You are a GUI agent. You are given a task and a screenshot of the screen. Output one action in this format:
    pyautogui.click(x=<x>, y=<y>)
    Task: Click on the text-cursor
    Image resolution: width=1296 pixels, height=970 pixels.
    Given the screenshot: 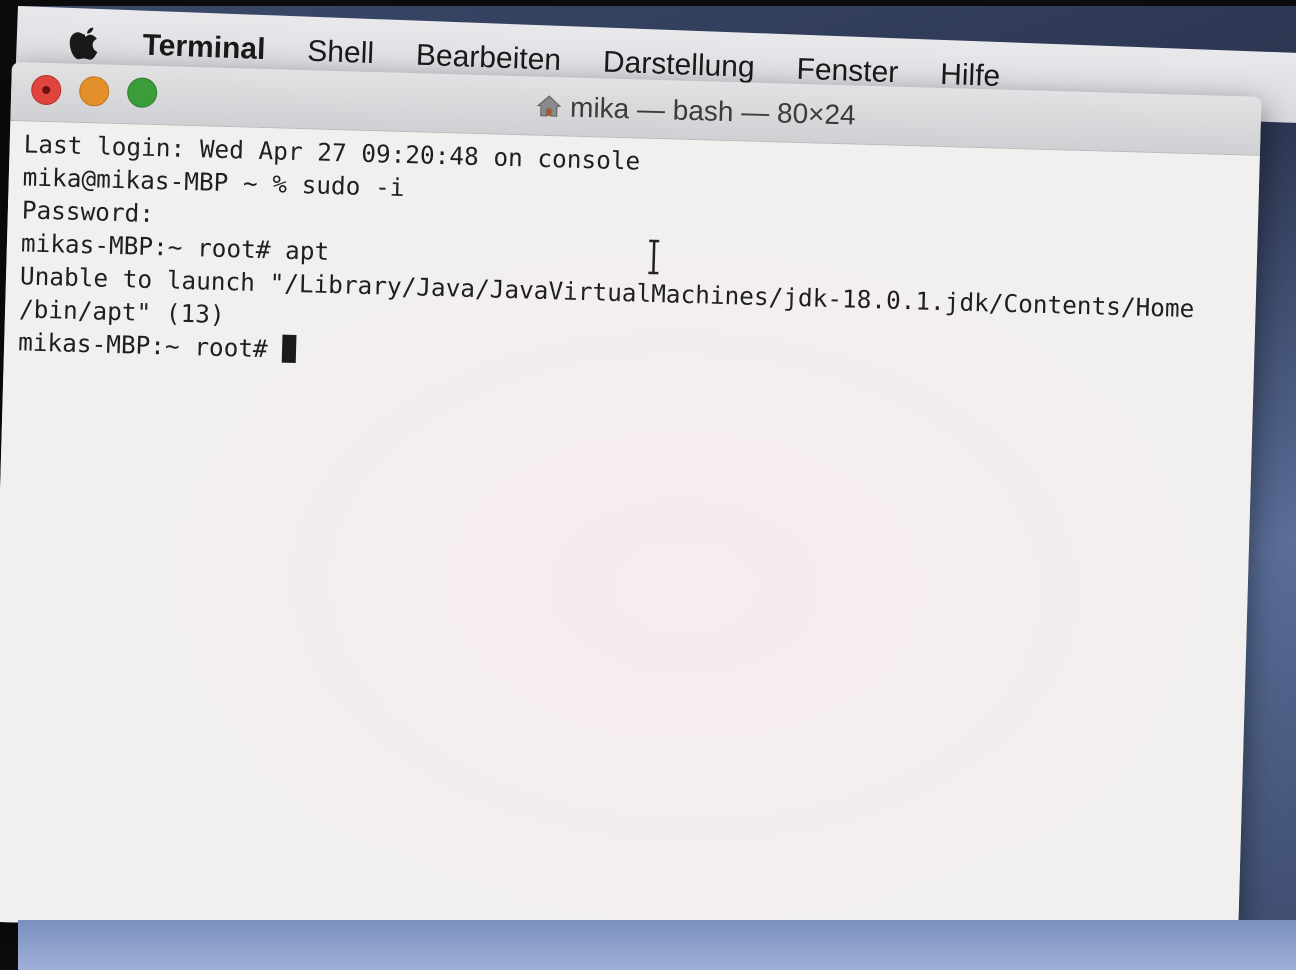 What is the action you would take?
    pyautogui.click(x=289, y=349)
    